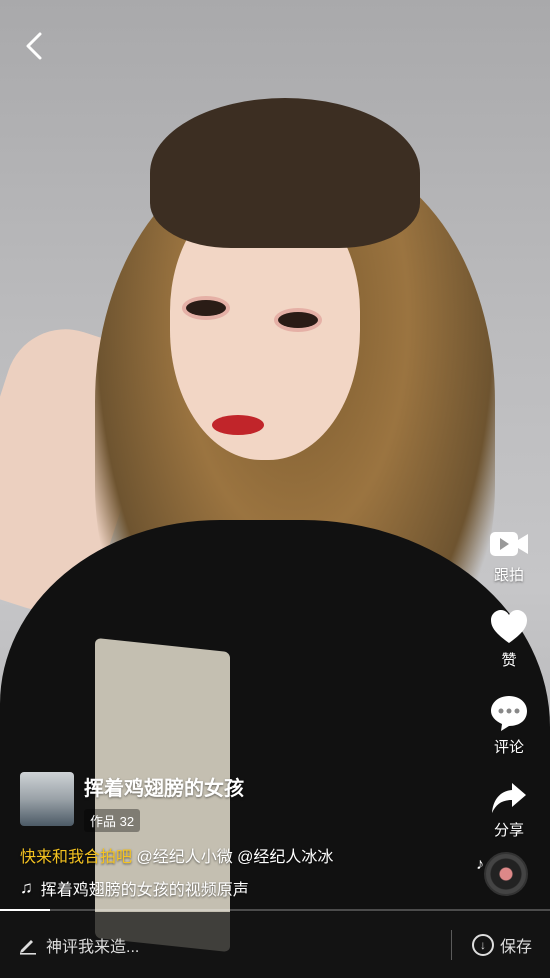 The width and height of the screenshot is (550, 978). I want to click on author-block: 挥着鸡翅膀的女孩 作品 32, so click(132, 802).